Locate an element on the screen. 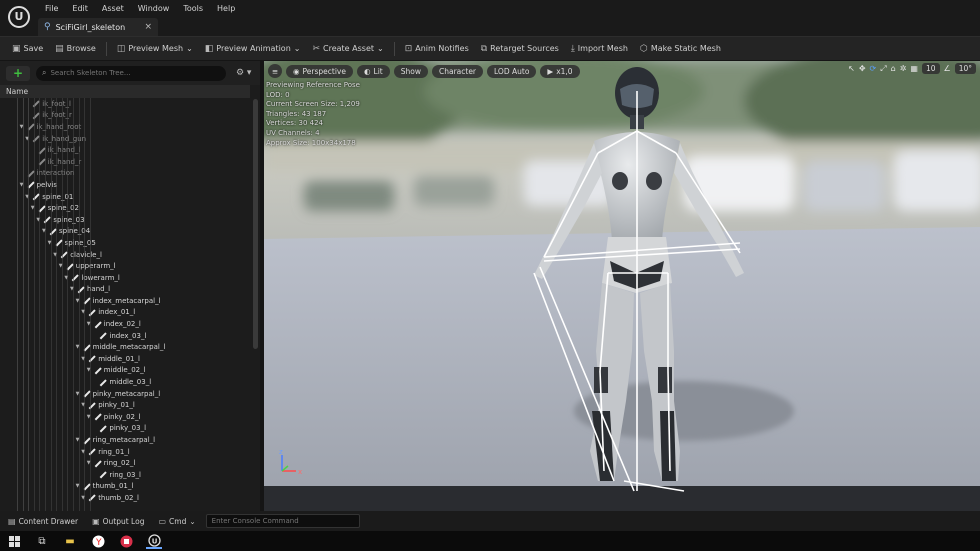  file-explorer-icon: ▬ is located at coordinates (70, 541).